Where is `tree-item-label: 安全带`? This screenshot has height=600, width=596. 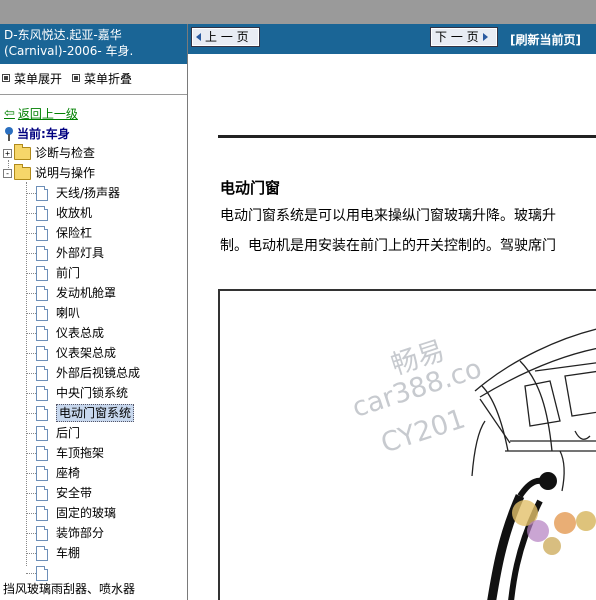
tree-item-label: 安全带 is located at coordinates (74, 493).